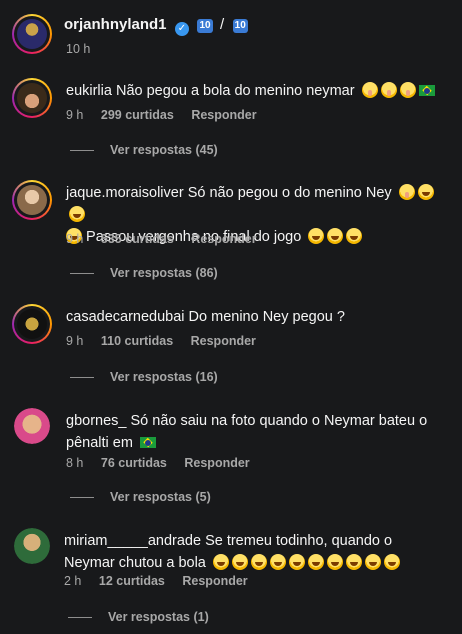 The height and width of the screenshot is (634, 462). Describe the element at coordinates (125, 317) in the screenshot. I see `commenter-username: casadecarnedubai` at that location.